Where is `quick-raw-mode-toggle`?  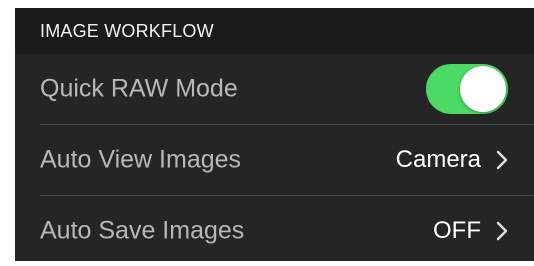 quick-raw-mode-toggle is located at coordinates (467, 89).